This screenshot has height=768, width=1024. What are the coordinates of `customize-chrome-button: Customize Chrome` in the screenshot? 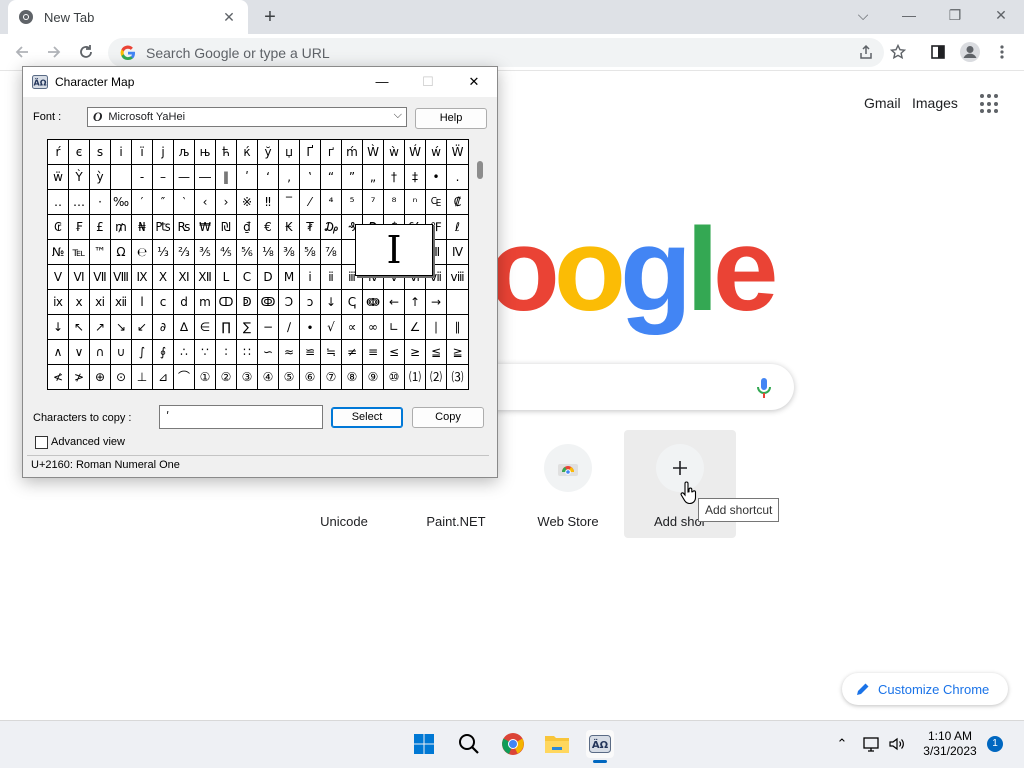 It's located at (925, 689).